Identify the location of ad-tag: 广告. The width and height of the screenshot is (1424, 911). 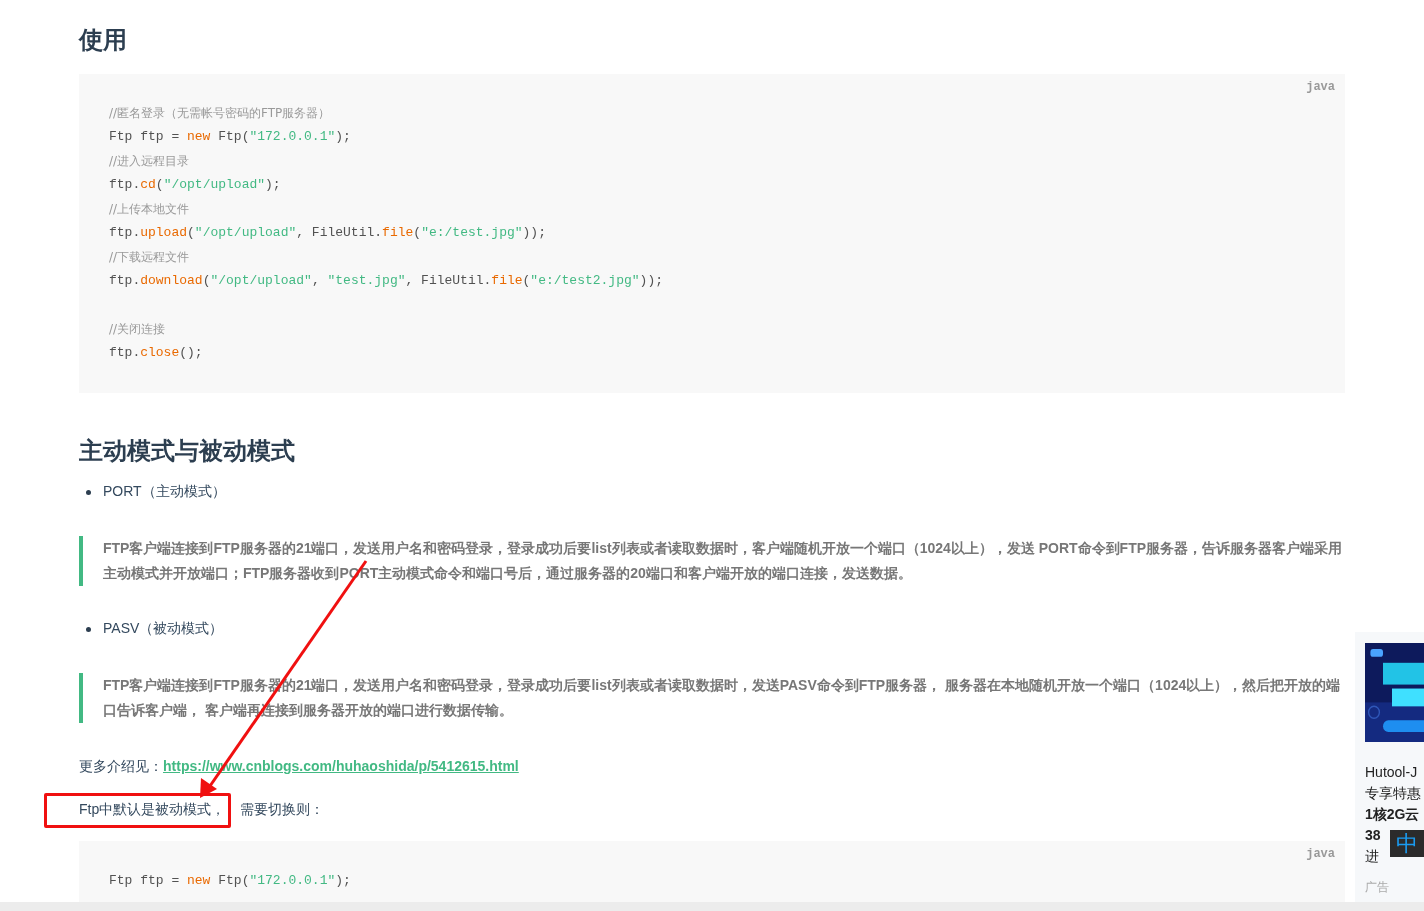
(1394, 887).